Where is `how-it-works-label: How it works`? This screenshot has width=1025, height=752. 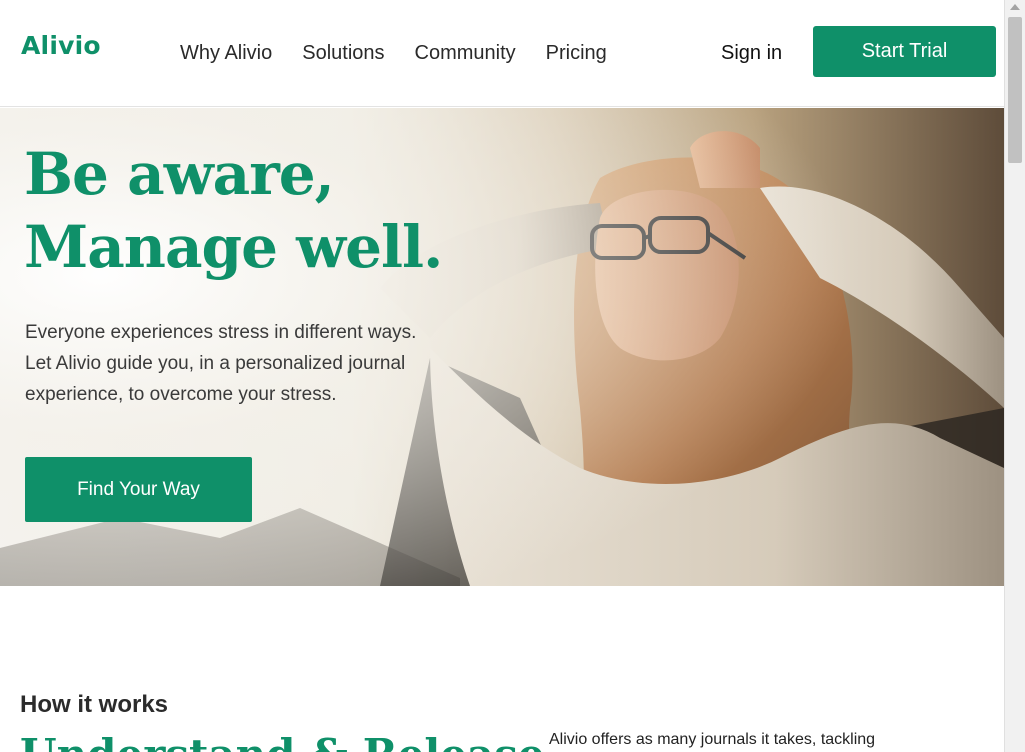 how-it-works-label: How it works is located at coordinates (94, 704).